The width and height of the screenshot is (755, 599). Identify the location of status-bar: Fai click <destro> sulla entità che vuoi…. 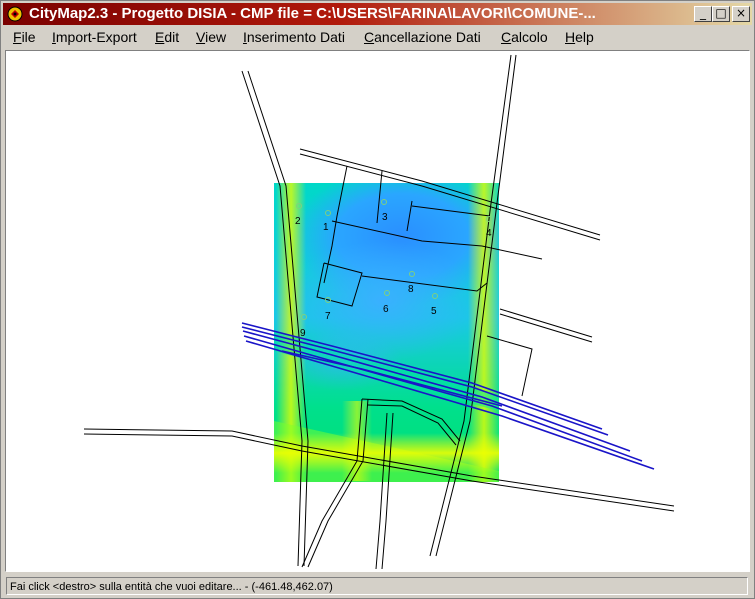
(377, 586).